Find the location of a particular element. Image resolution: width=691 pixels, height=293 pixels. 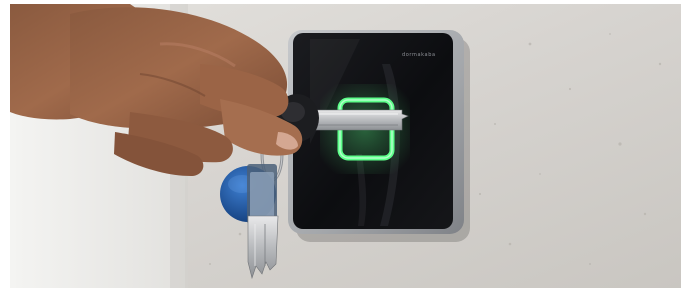

reader-brand-text: dormakaba is located at coordinates (419, 55).